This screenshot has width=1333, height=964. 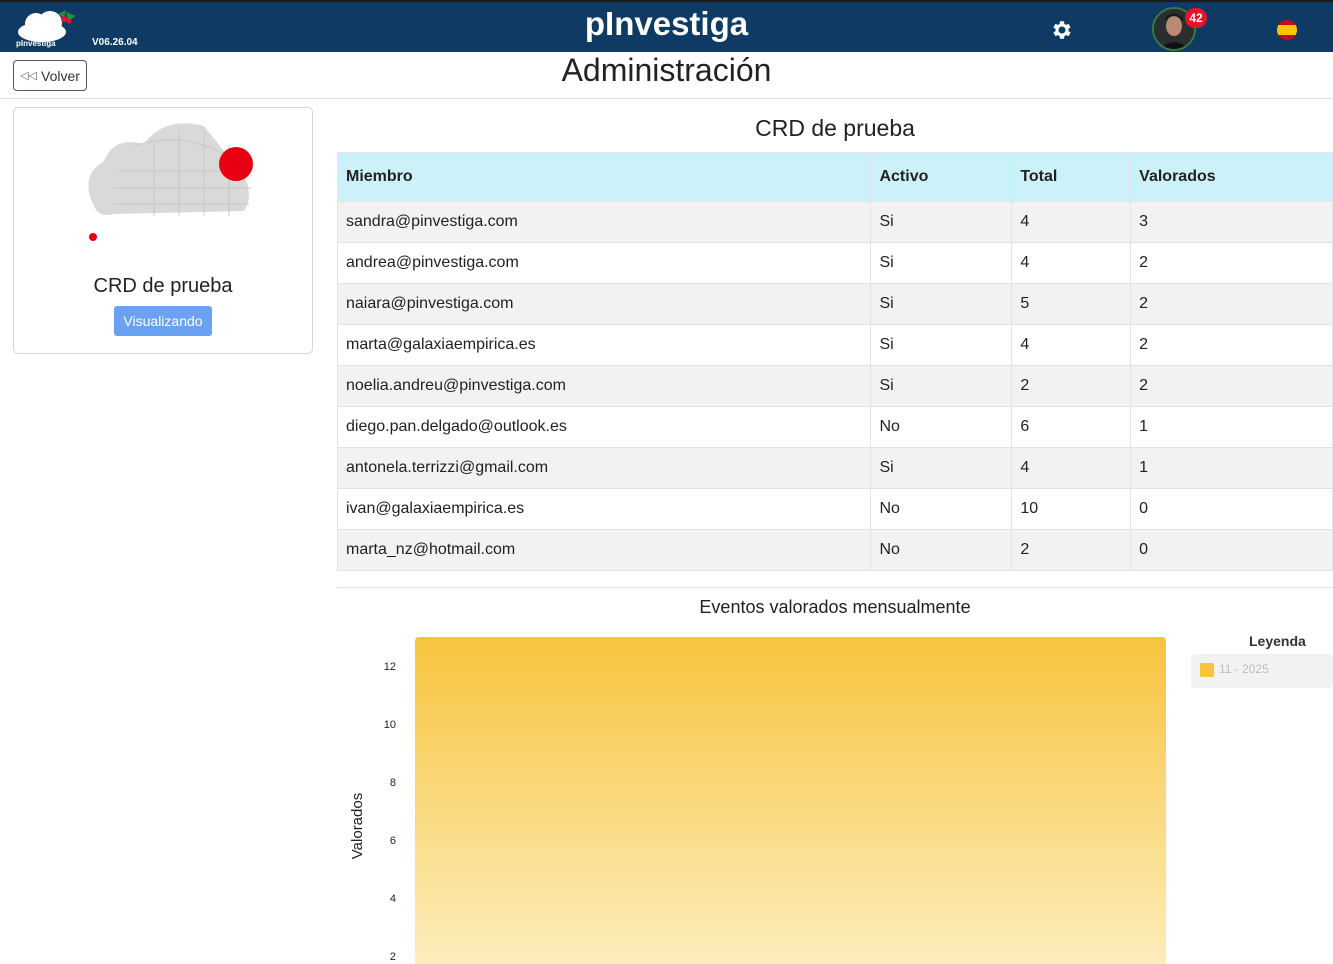 What do you see at coordinates (604, 427) in the screenshot?
I see `cell-member: diego.pan.delgado@outlook.es` at bounding box center [604, 427].